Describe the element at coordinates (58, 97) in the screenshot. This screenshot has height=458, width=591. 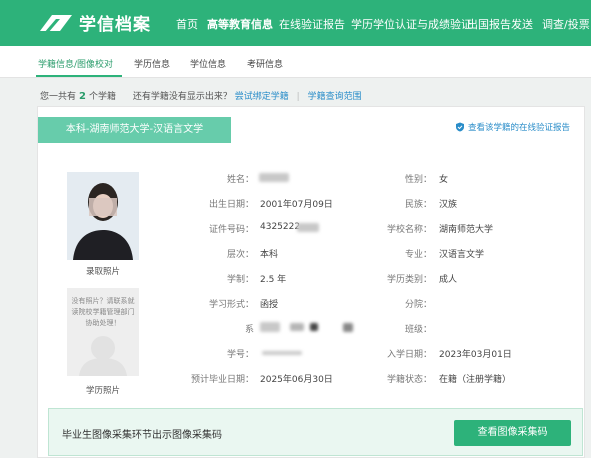
I see `summary-prefix: 您一共有` at that location.